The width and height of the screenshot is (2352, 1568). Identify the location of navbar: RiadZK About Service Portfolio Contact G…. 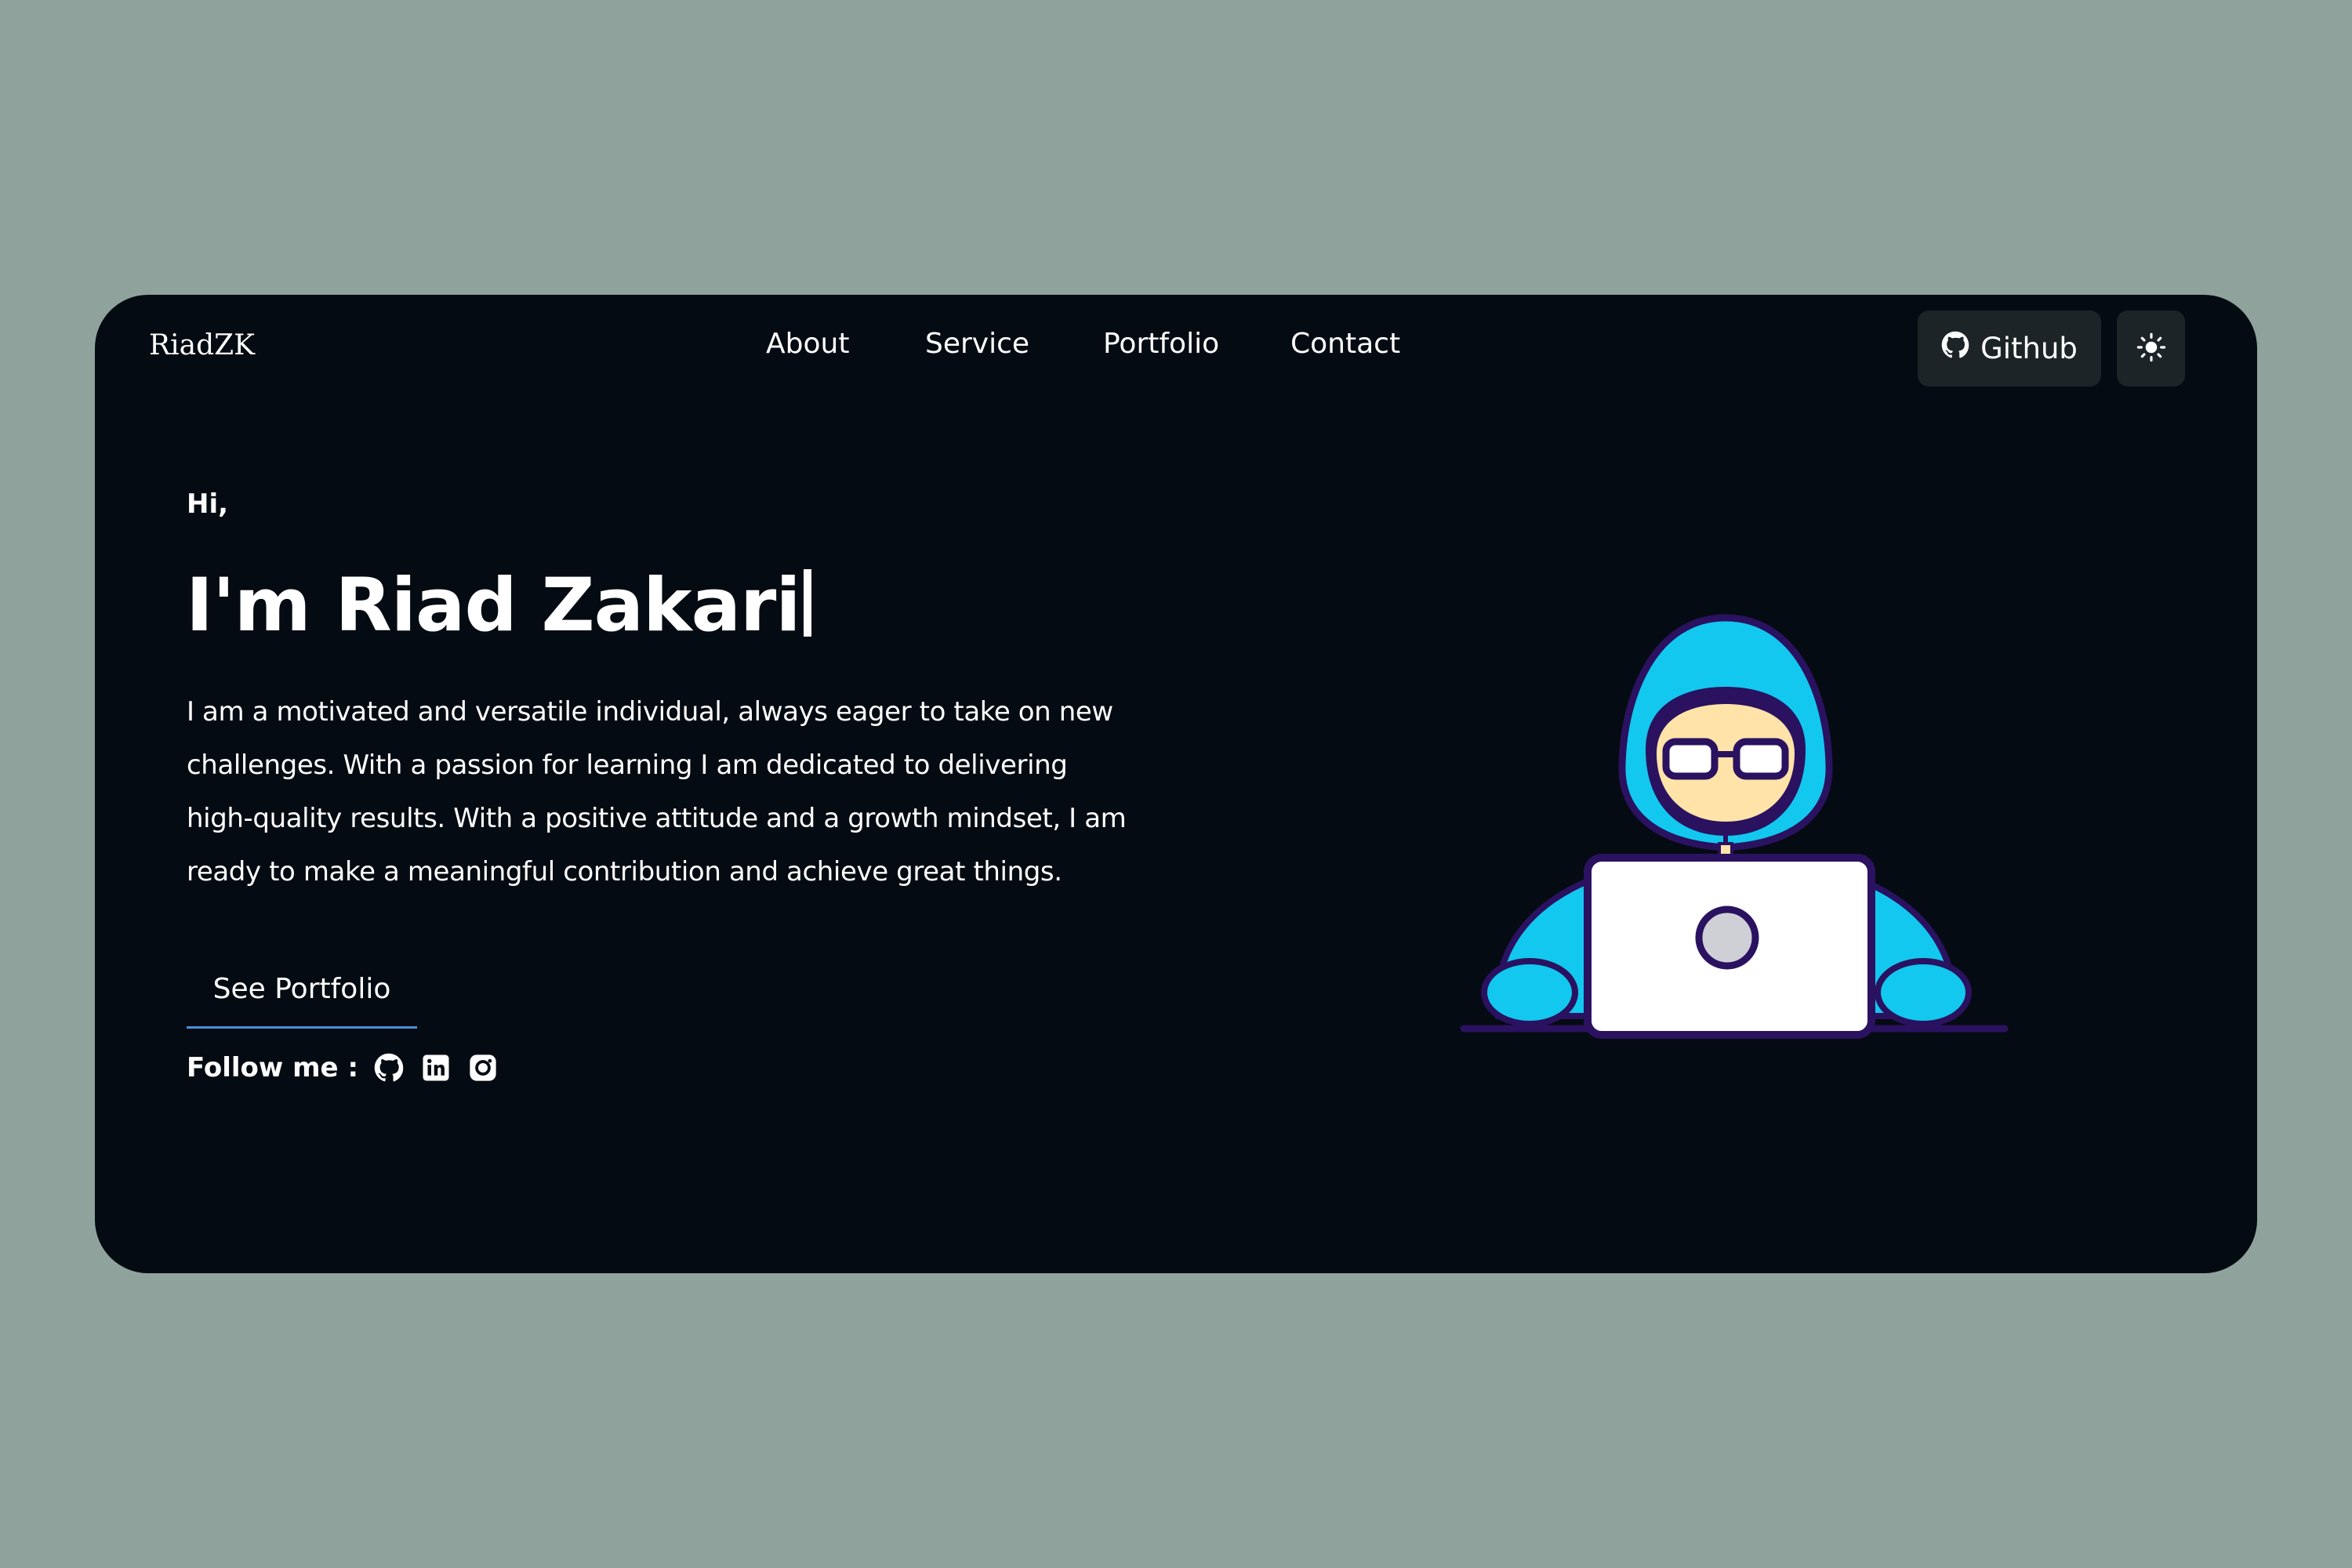
(1176, 350).